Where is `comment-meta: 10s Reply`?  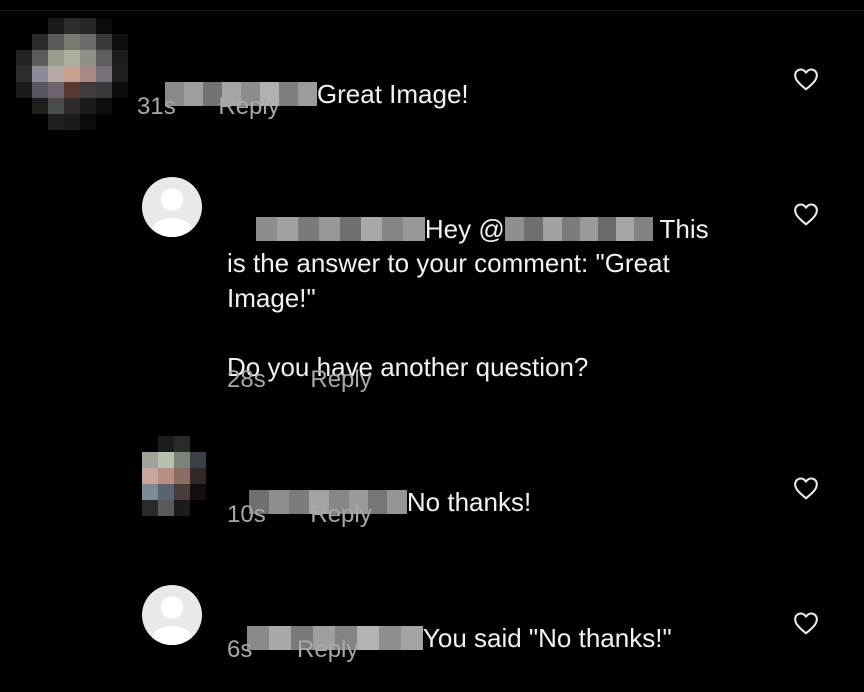 comment-meta: 10s Reply is located at coordinates (299, 515).